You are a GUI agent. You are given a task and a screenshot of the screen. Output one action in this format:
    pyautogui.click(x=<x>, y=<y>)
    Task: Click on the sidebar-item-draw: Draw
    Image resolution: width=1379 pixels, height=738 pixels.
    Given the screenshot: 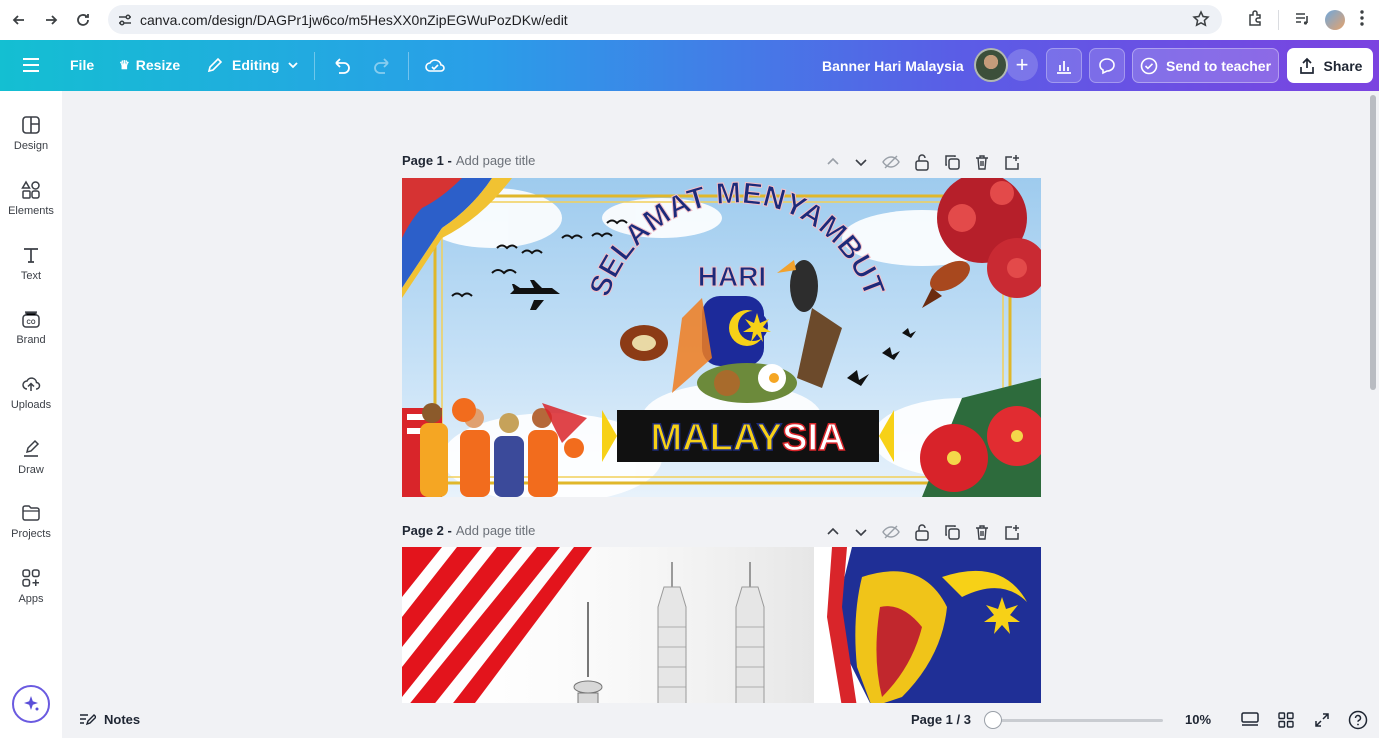 What is the action you would take?
    pyautogui.click(x=31, y=457)
    